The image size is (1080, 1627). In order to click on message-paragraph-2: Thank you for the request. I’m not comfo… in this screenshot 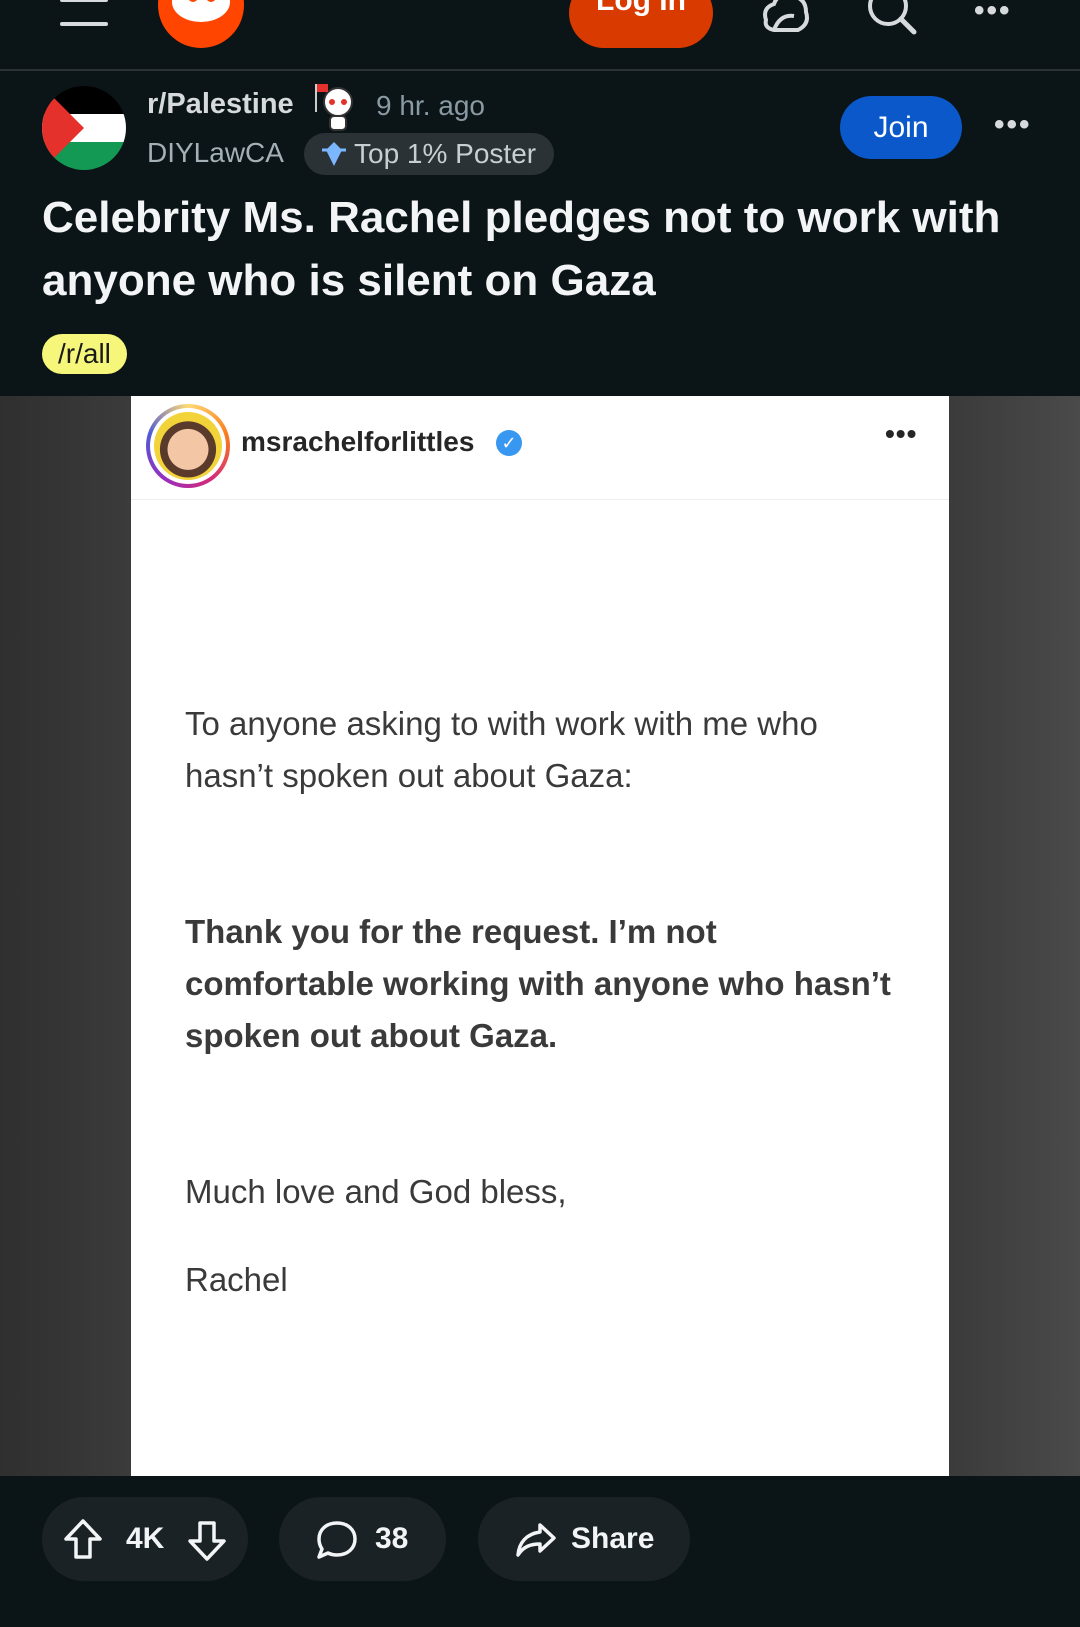, I will do `click(538, 983)`.